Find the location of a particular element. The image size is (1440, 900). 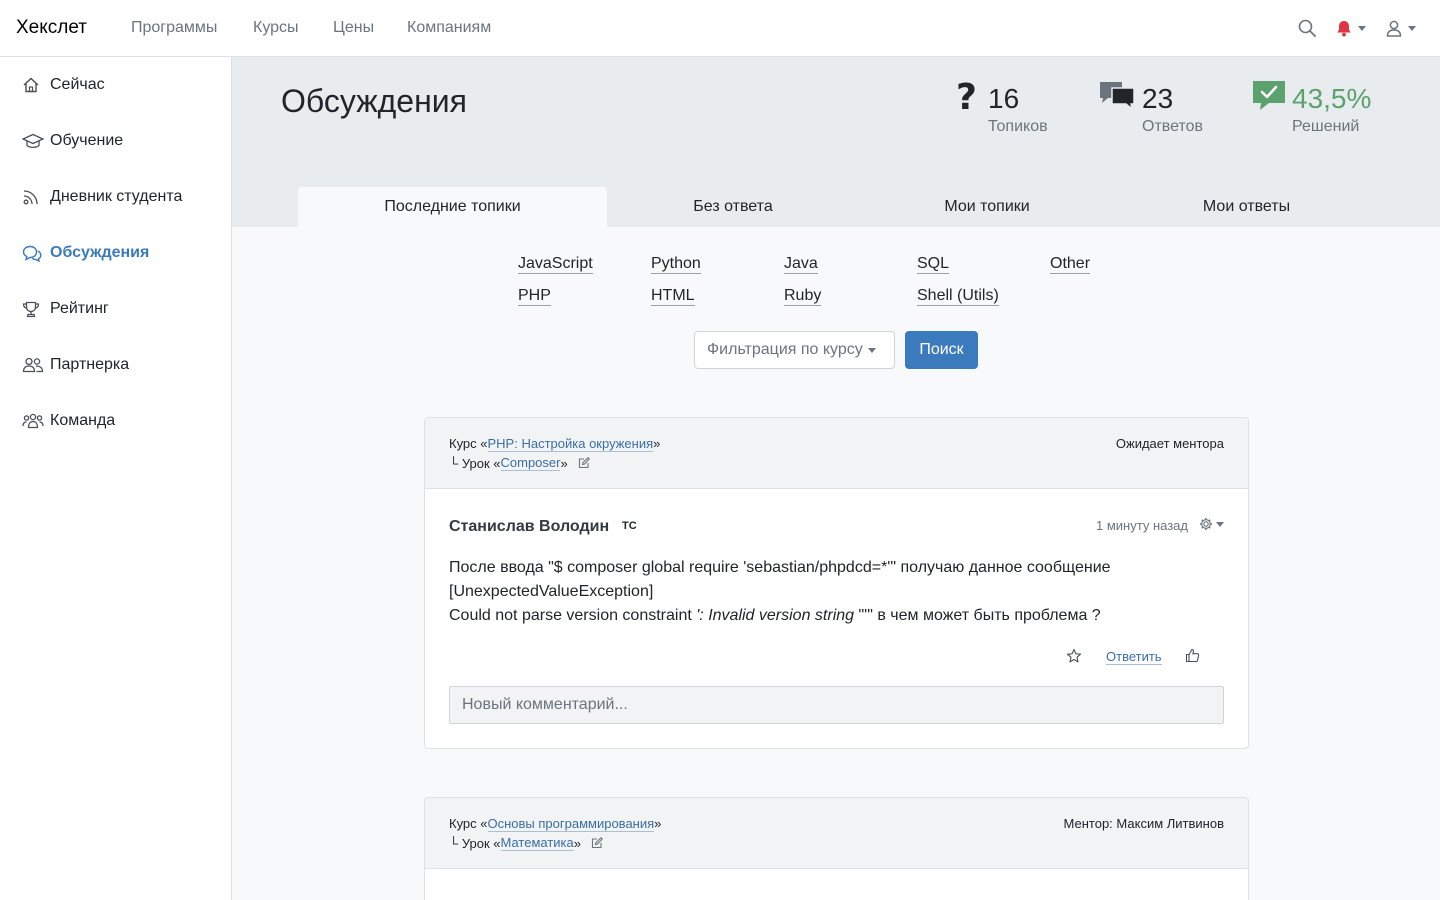

top-navbar: Хекслет Программы Курсы Цены Компаниям is located at coordinates (720, 28).